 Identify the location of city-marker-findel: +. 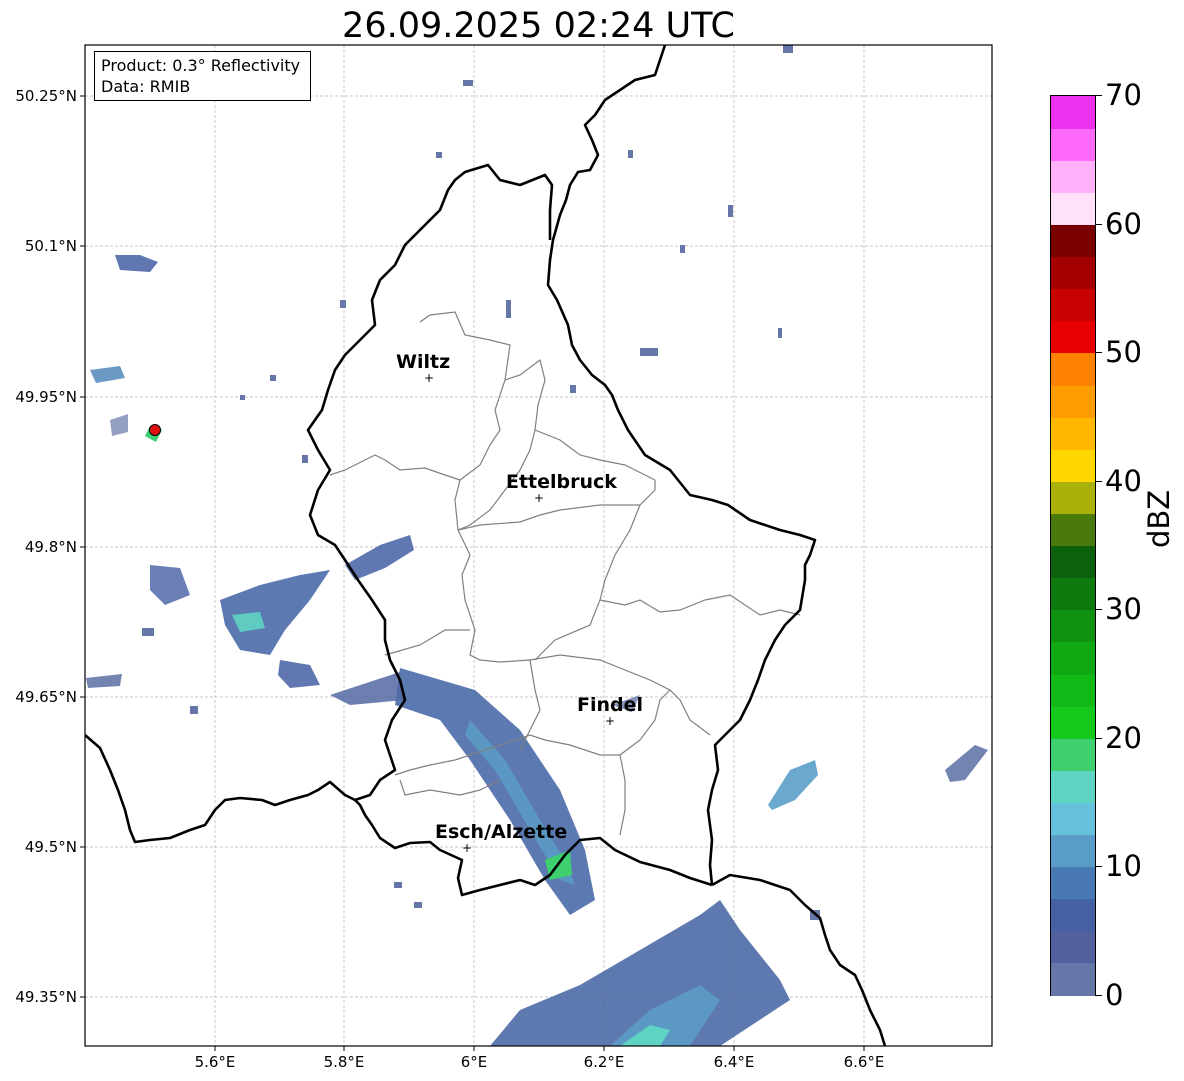
(610, 721).